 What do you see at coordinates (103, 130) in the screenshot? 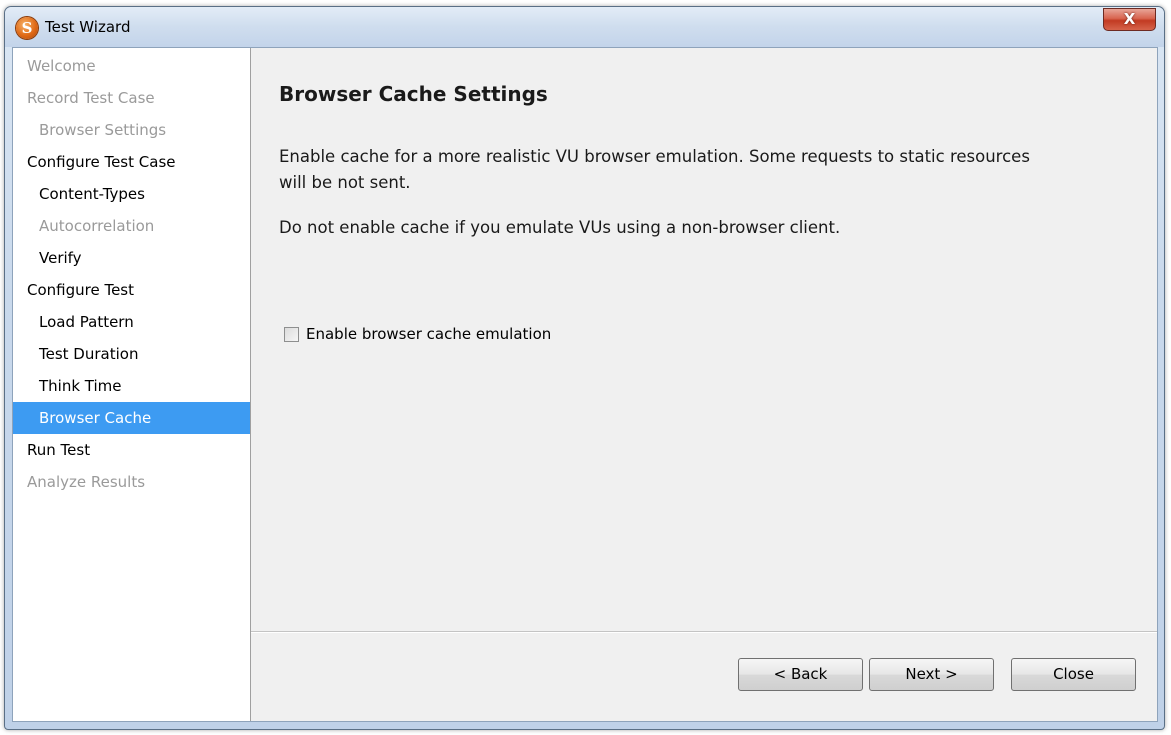
I see `sidebar-item-browser-settings: Browser Settings` at bounding box center [103, 130].